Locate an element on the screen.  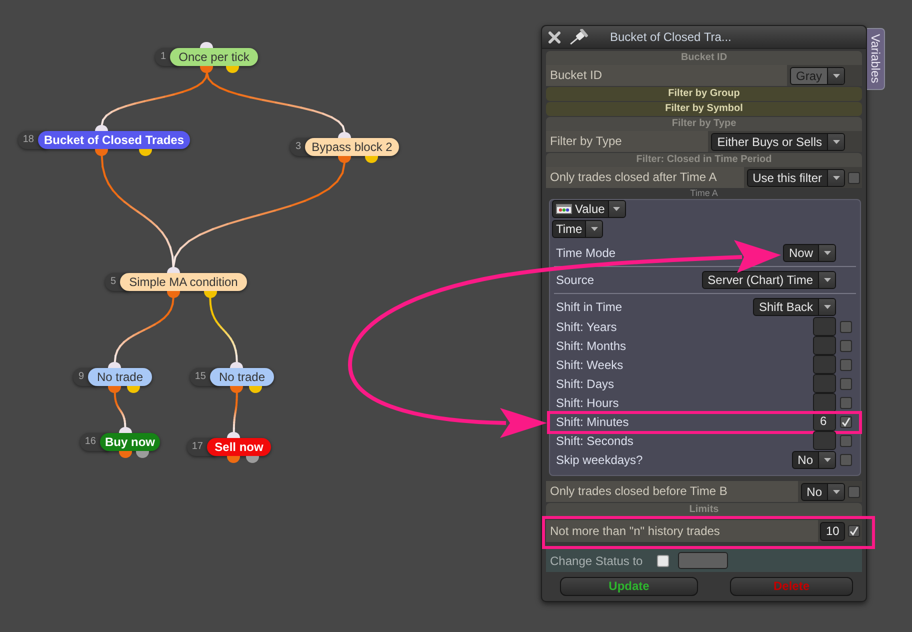
variables-tab: Variables is located at coordinates (876, 59).